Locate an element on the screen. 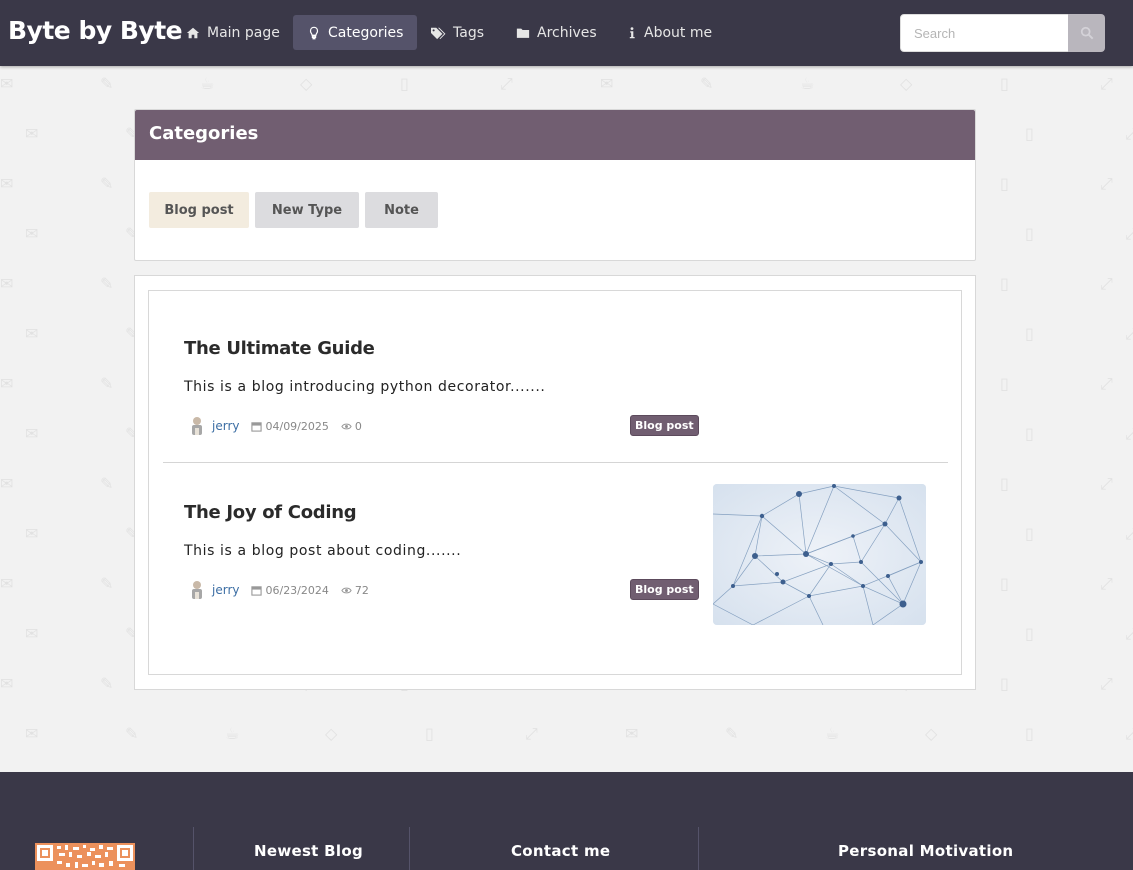  tags-icon is located at coordinates (438, 33).